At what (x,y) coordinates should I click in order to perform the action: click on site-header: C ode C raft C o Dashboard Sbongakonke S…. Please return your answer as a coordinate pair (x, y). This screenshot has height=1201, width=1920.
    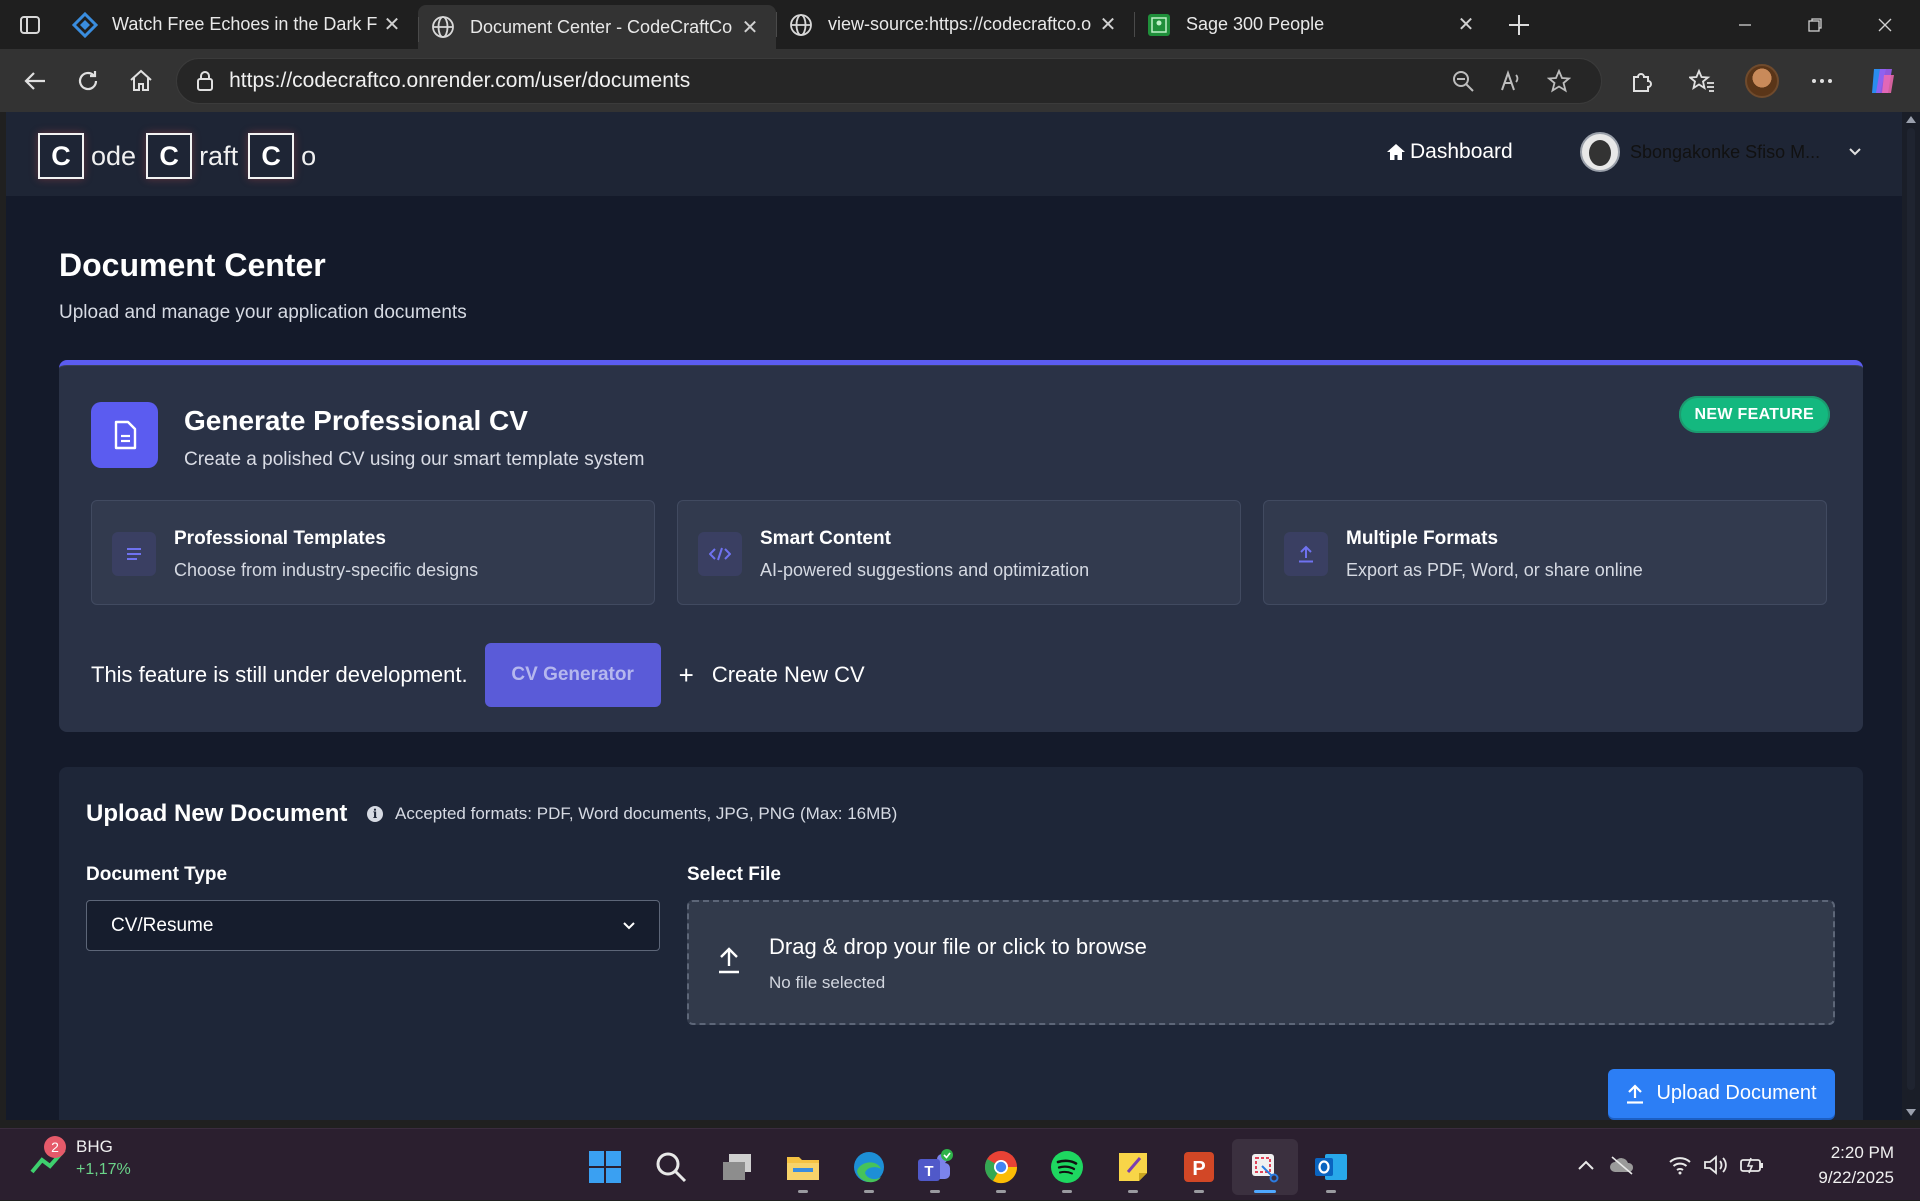
    Looking at the image, I should click on (954, 154).